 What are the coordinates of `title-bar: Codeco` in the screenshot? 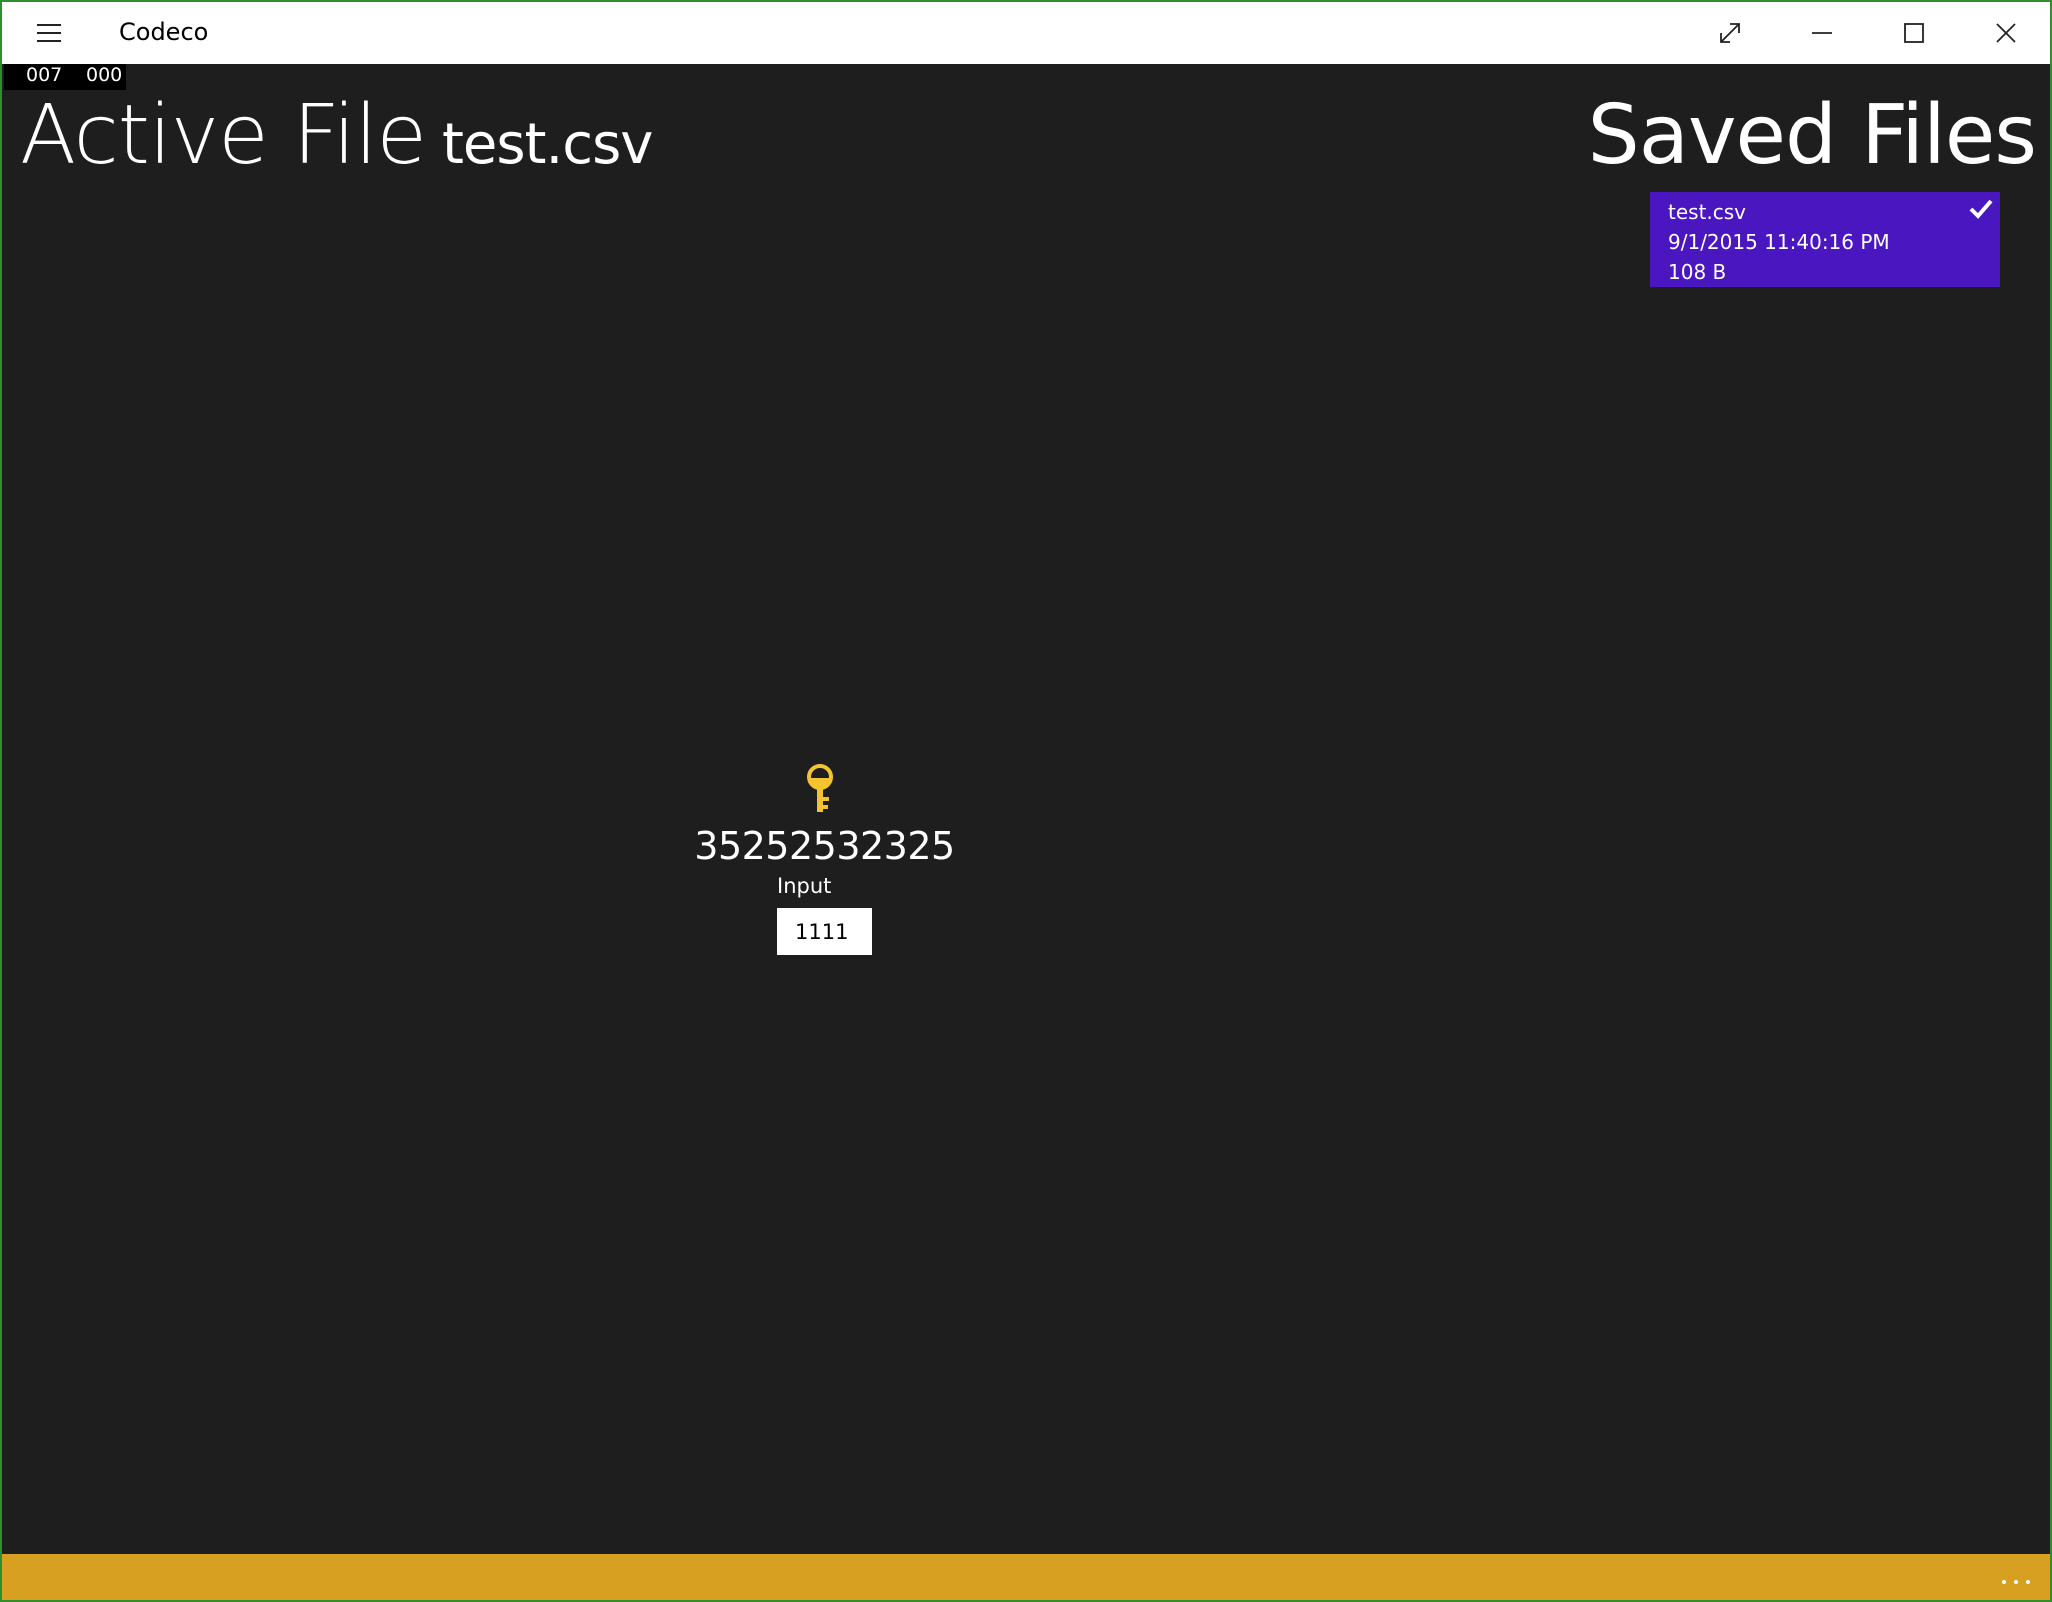 It's located at (1026, 33).